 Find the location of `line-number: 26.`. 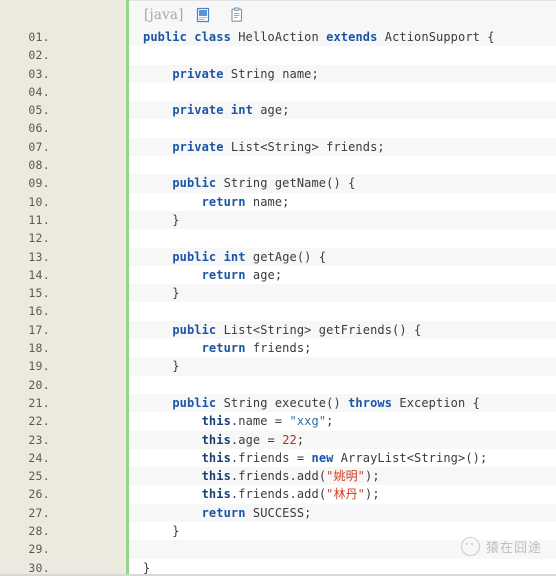

line-number: 26. is located at coordinates (39, 494).